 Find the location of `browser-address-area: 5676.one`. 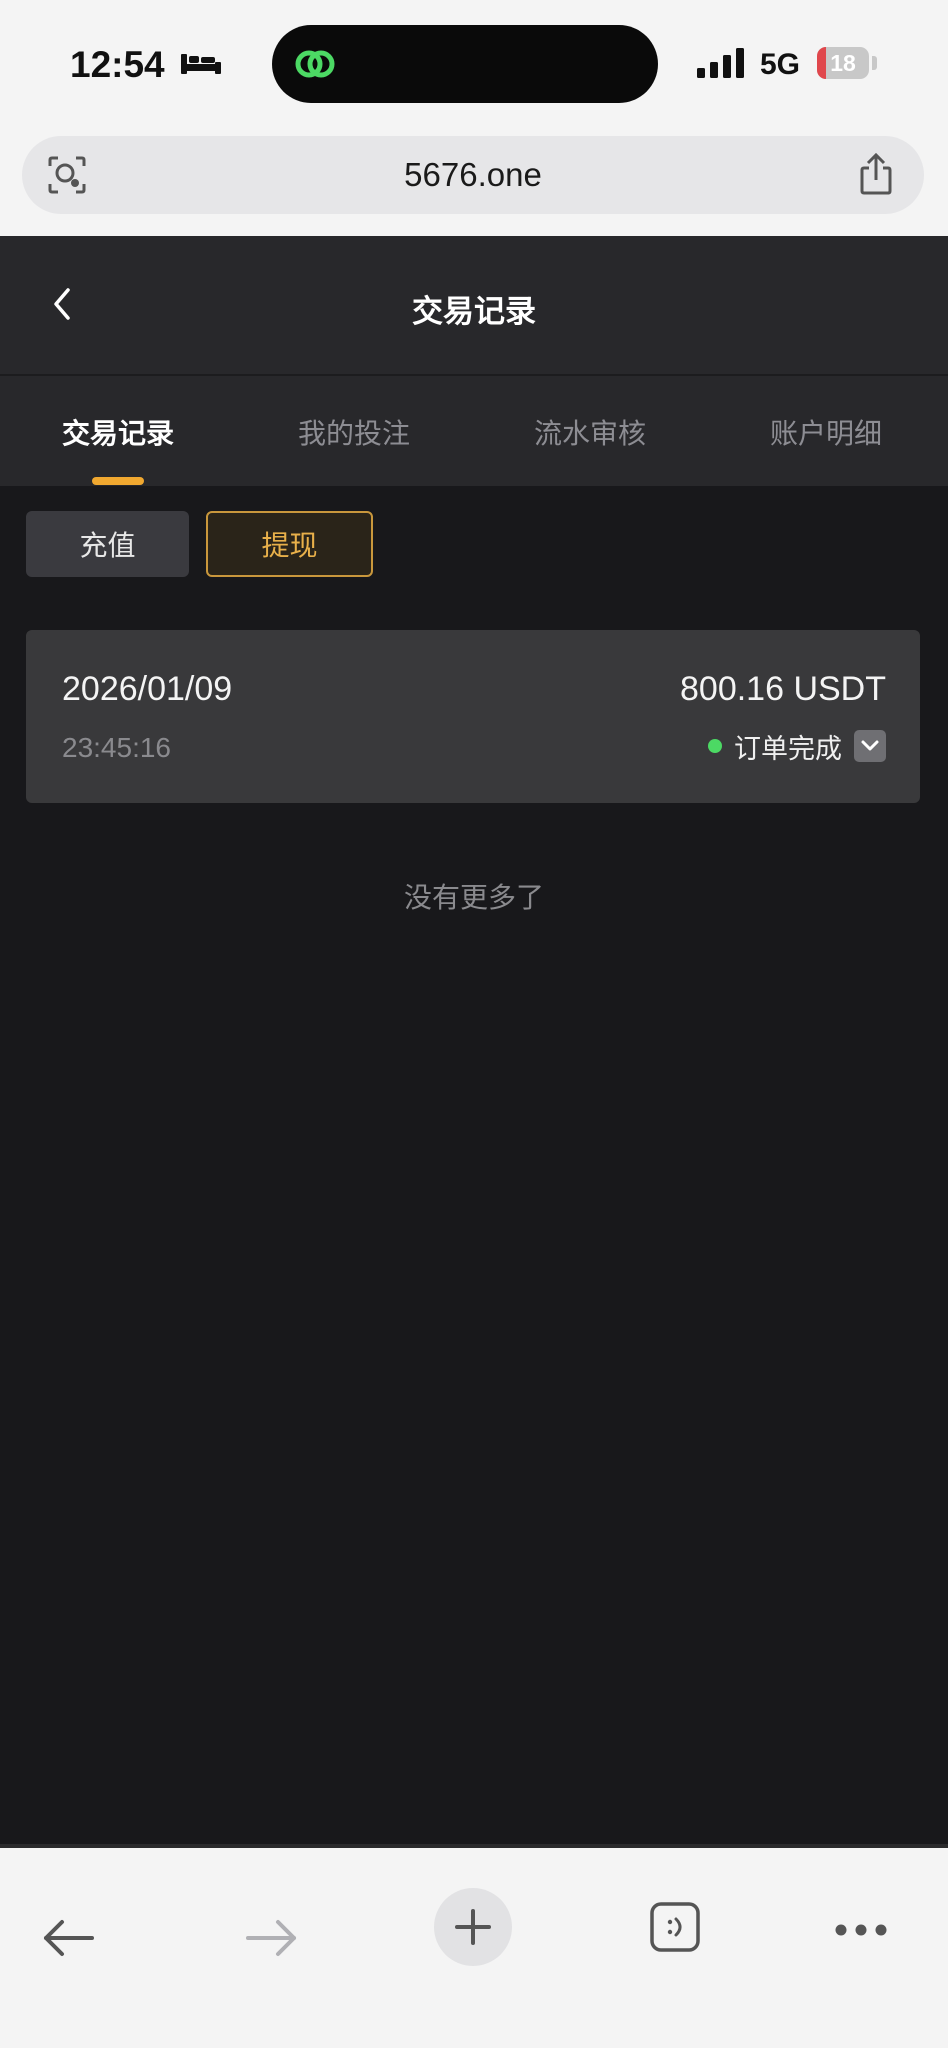

browser-address-area: 5676.one is located at coordinates (474, 184).